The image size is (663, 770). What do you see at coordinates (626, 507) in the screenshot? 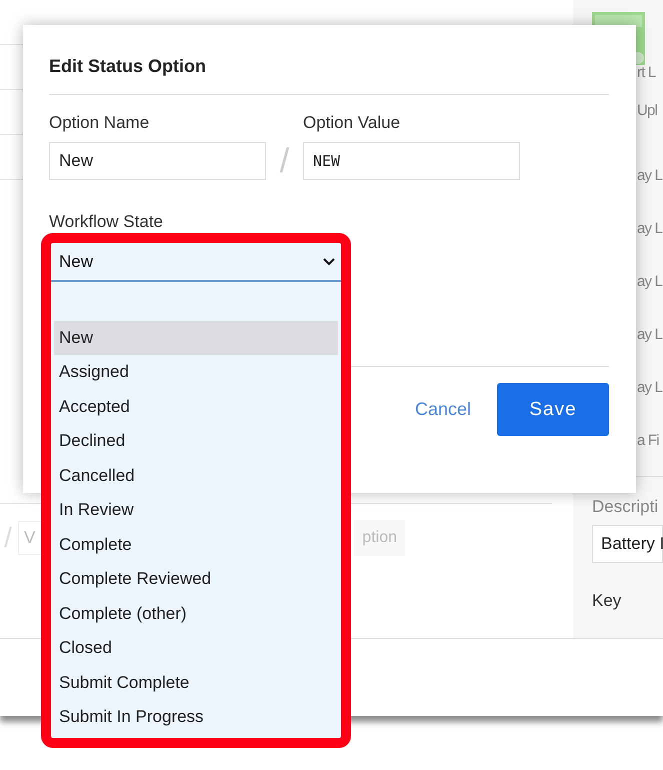
I see `field-label: Descripti` at bounding box center [626, 507].